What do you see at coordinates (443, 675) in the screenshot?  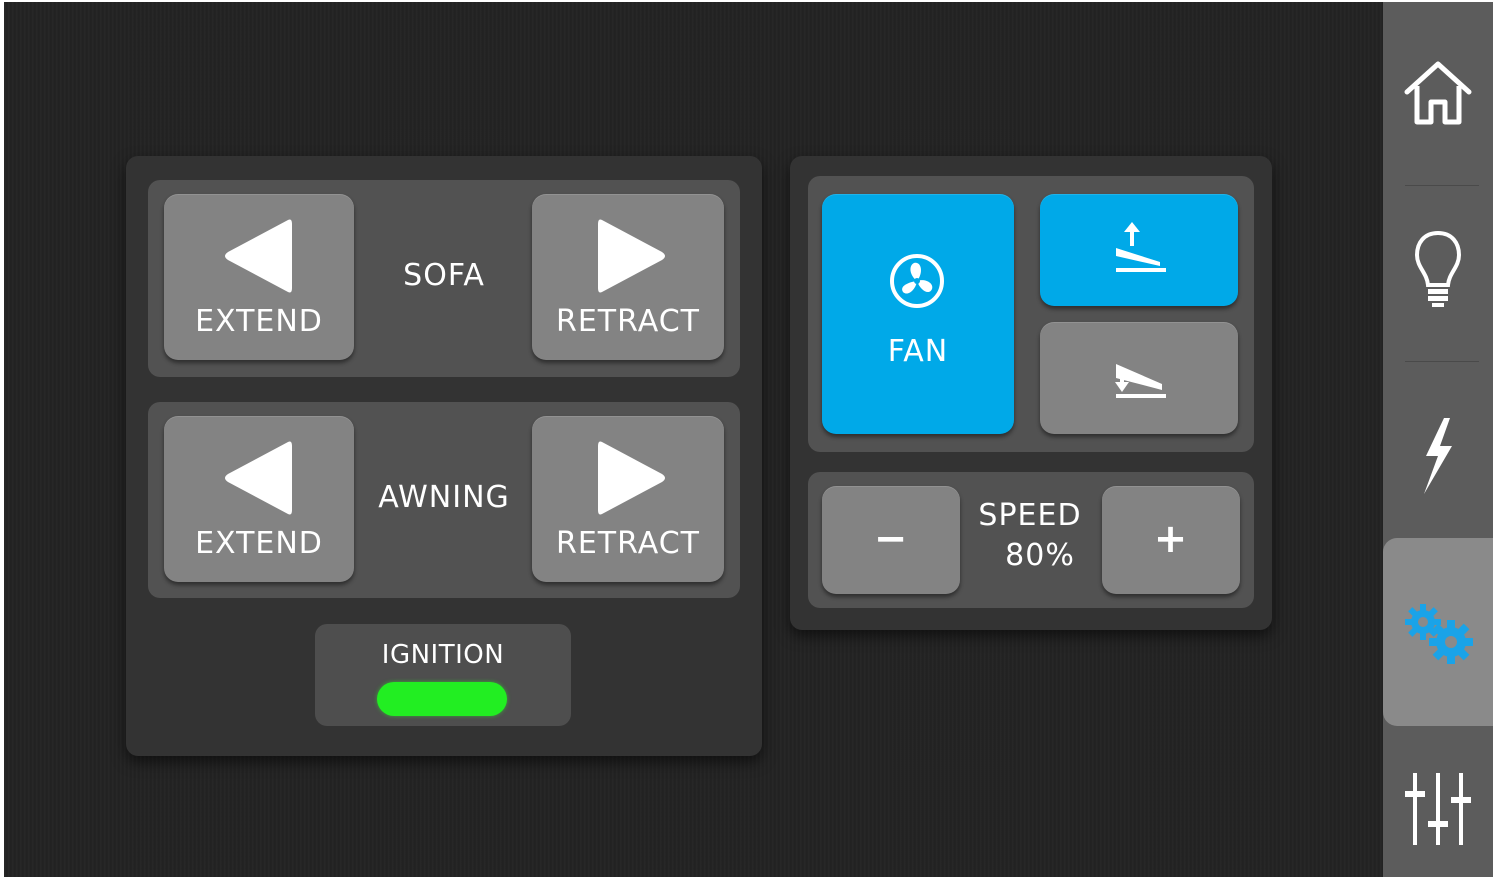 I see `ignition-status: IGNITION` at bounding box center [443, 675].